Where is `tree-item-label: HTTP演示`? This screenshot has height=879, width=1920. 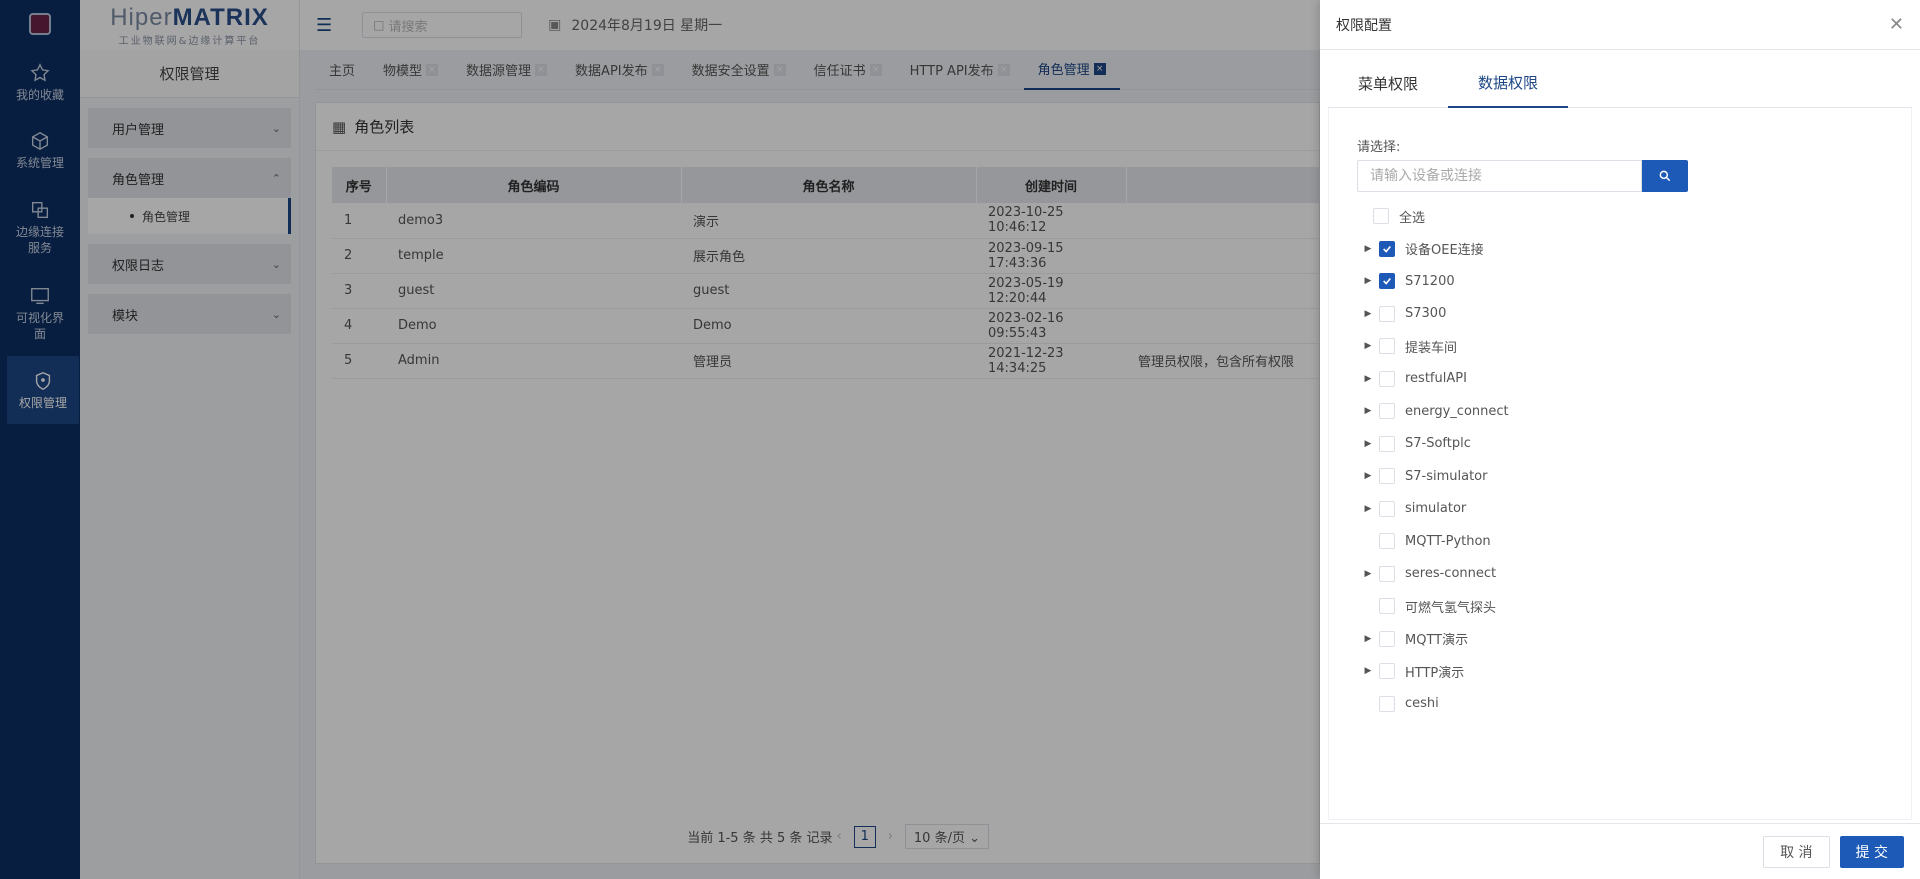
tree-item-label: HTTP演示 is located at coordinates (1435, 673).